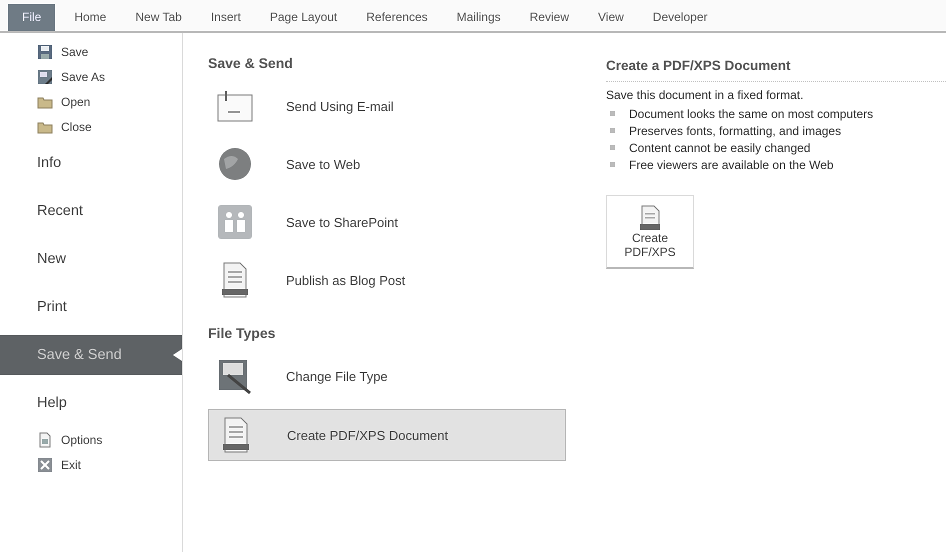  I want to click on ribbon-tab: Review, so click(549, 17).